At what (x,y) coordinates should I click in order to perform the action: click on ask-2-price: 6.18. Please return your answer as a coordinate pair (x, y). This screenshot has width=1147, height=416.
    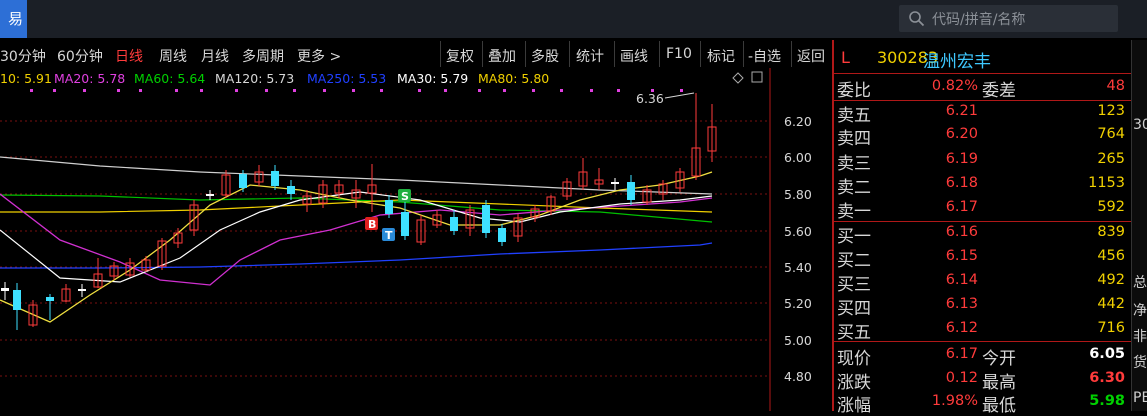
    Looking at the image, I should click on (939, 183).